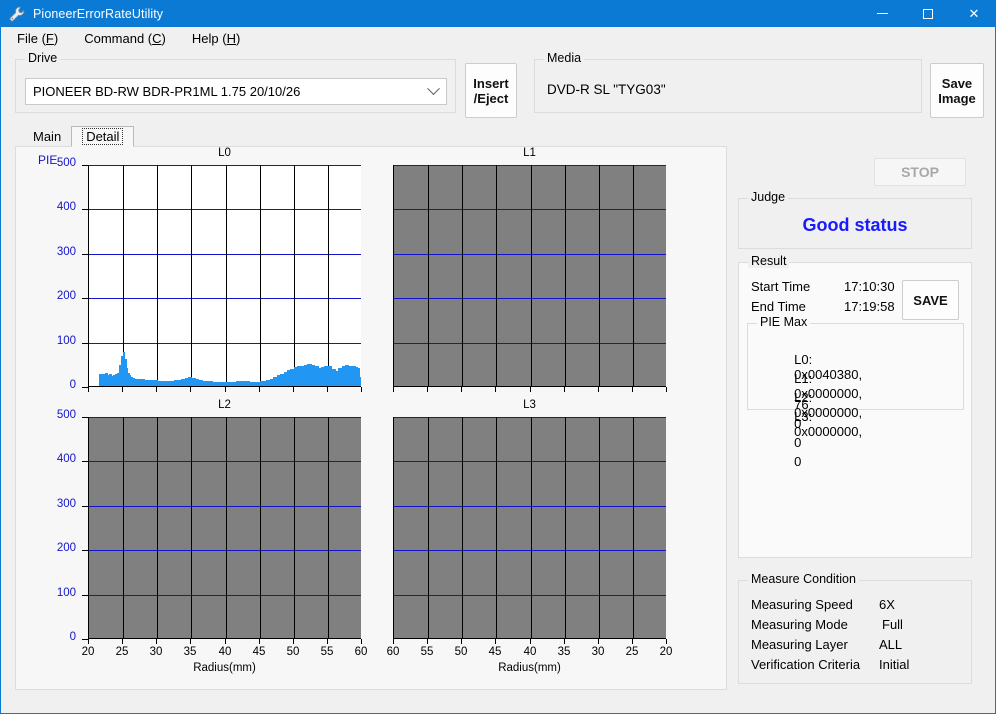  Describe the element at coordinates (973, 13) in the screenshot. I see `close-button: ✕` at that location.